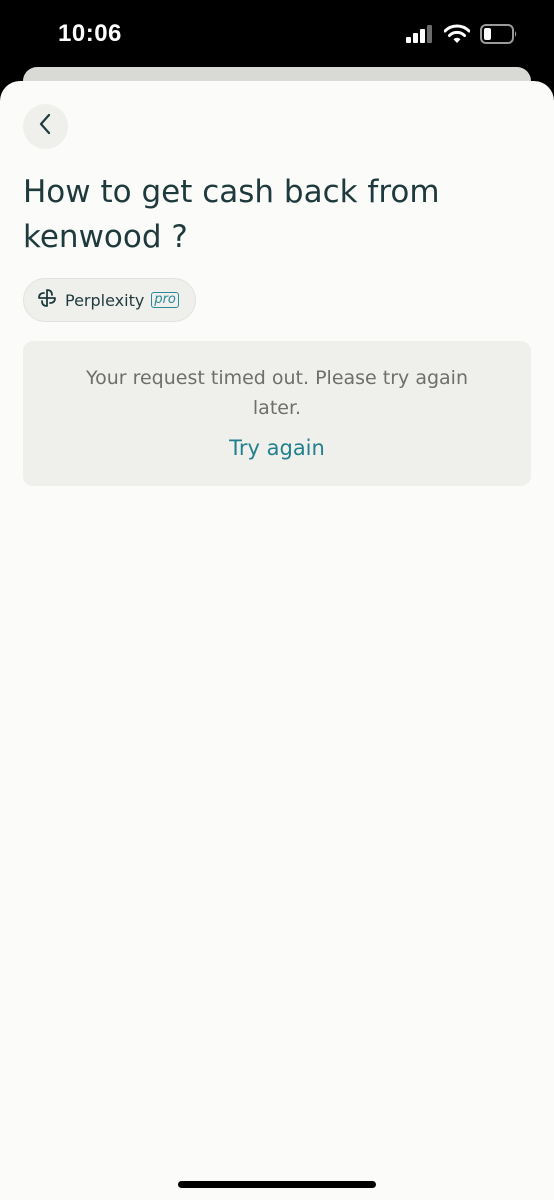  What do you see at coordinates (231, 214) in the screenshot?
I see `page-title: How to get cash back from kenwood ?` at bounding box center [231, 214].